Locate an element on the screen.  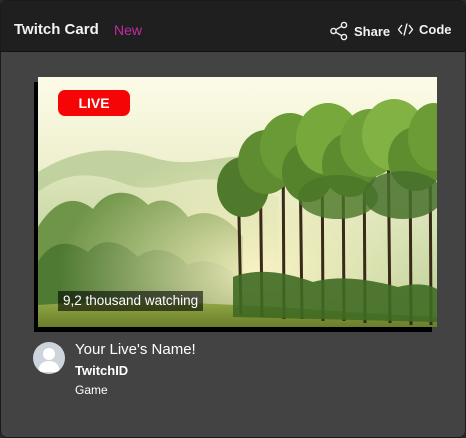
channel-name: TwitchID is located at coordinates (101, 370).